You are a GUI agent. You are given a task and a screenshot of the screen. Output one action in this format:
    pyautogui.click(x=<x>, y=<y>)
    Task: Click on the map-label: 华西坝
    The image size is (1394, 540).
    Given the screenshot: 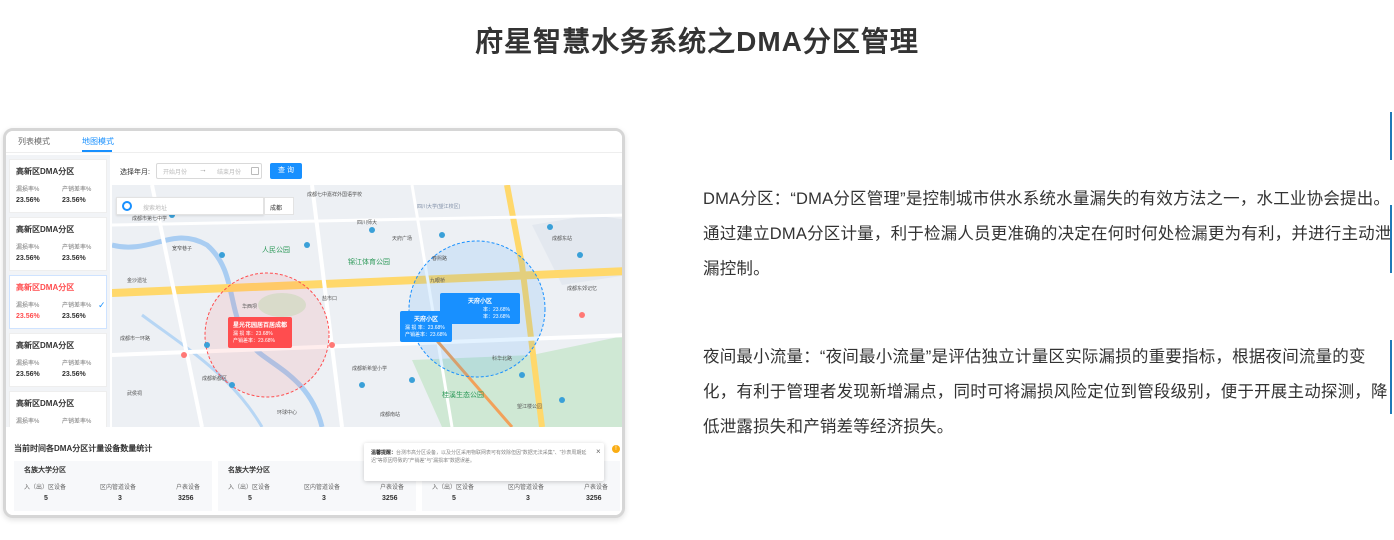 What is the action you would take?
    pyautogui.click(x=250, y=307)
    